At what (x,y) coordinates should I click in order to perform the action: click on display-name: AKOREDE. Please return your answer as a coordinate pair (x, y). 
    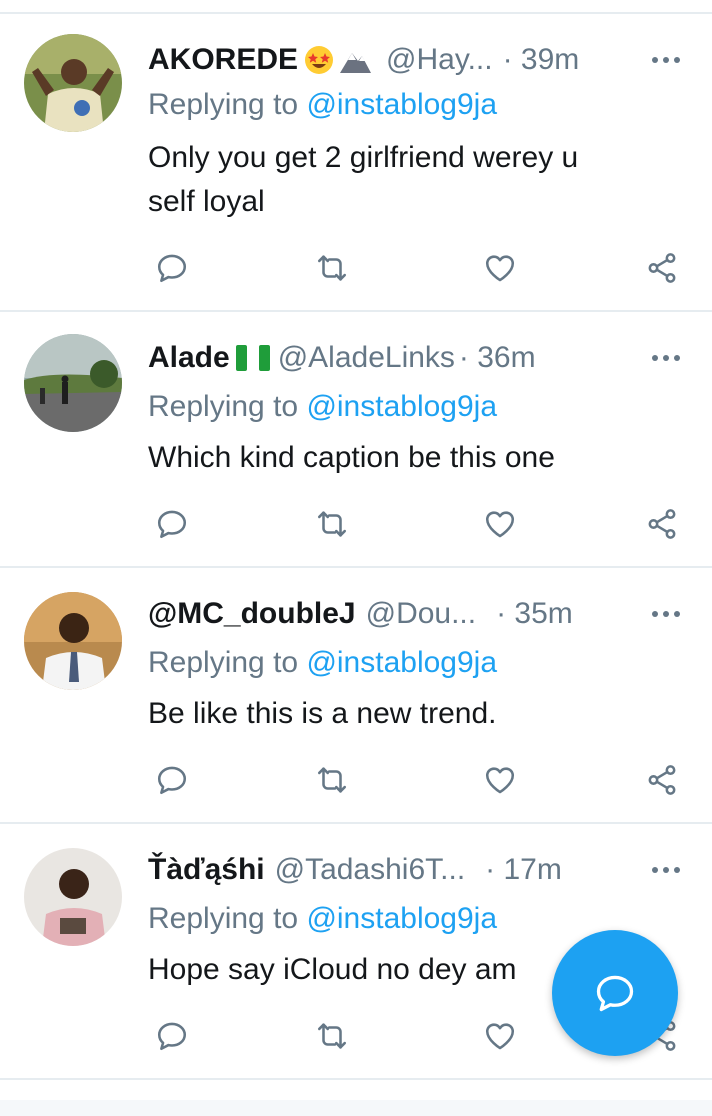
    Looking at the image, I should click on (223, 60).